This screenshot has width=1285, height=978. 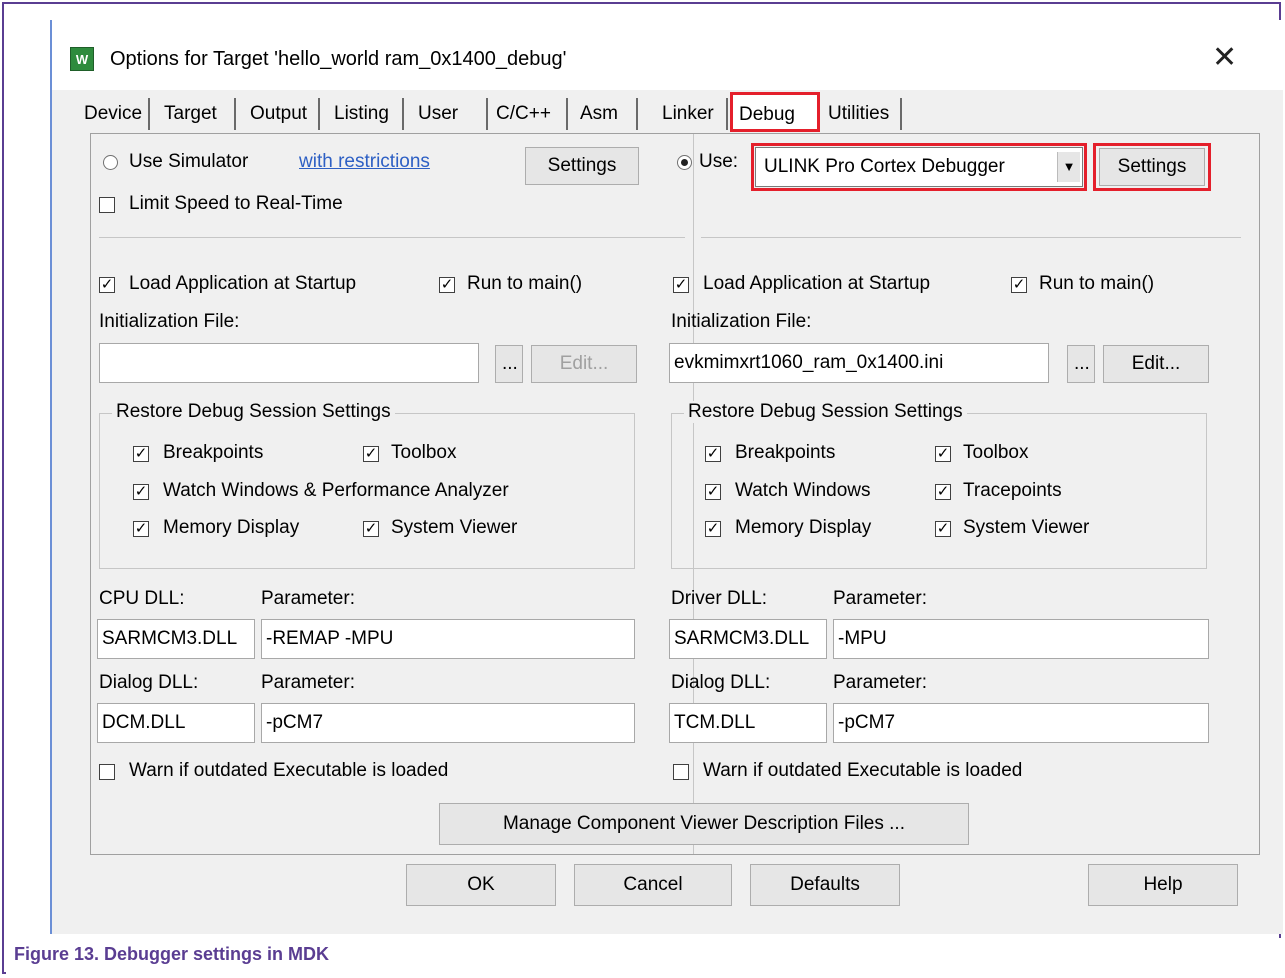 I want to click on uvision-app-icon: W, so click(x=82, y=59).